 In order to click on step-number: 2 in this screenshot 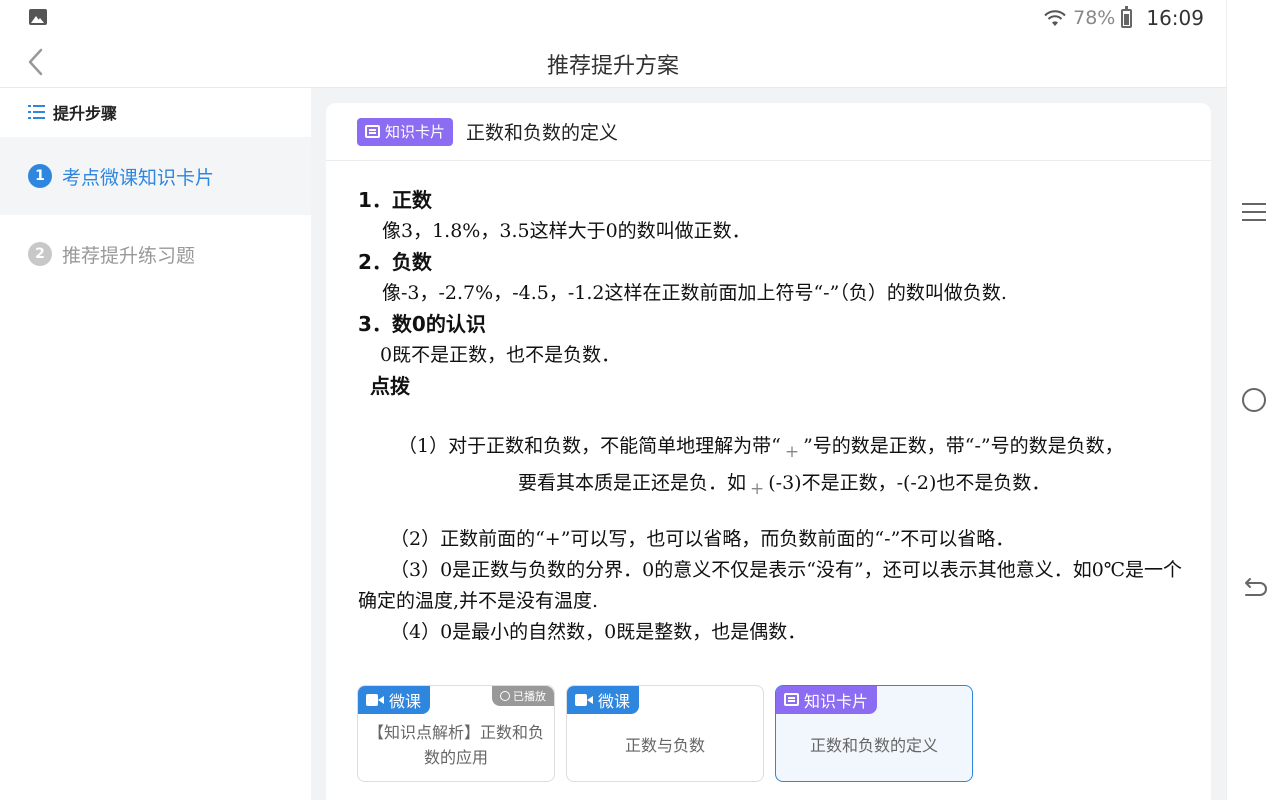, I will do `click(40, 254)`.